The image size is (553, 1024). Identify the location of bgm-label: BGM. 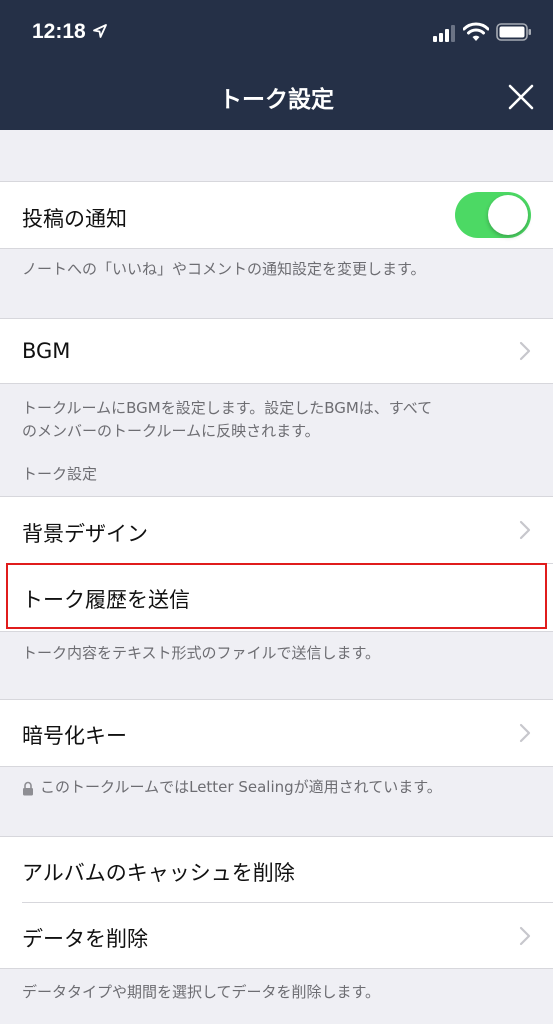
(46, 351).